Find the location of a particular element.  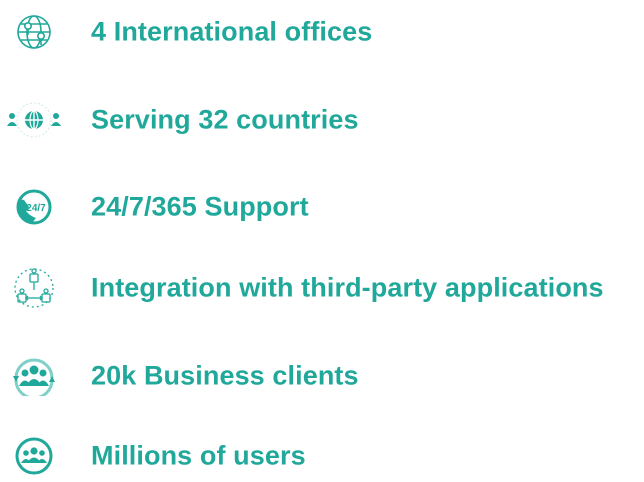

support-phone-24-7-icon: 24/7 is located at coordinates (34, 207).